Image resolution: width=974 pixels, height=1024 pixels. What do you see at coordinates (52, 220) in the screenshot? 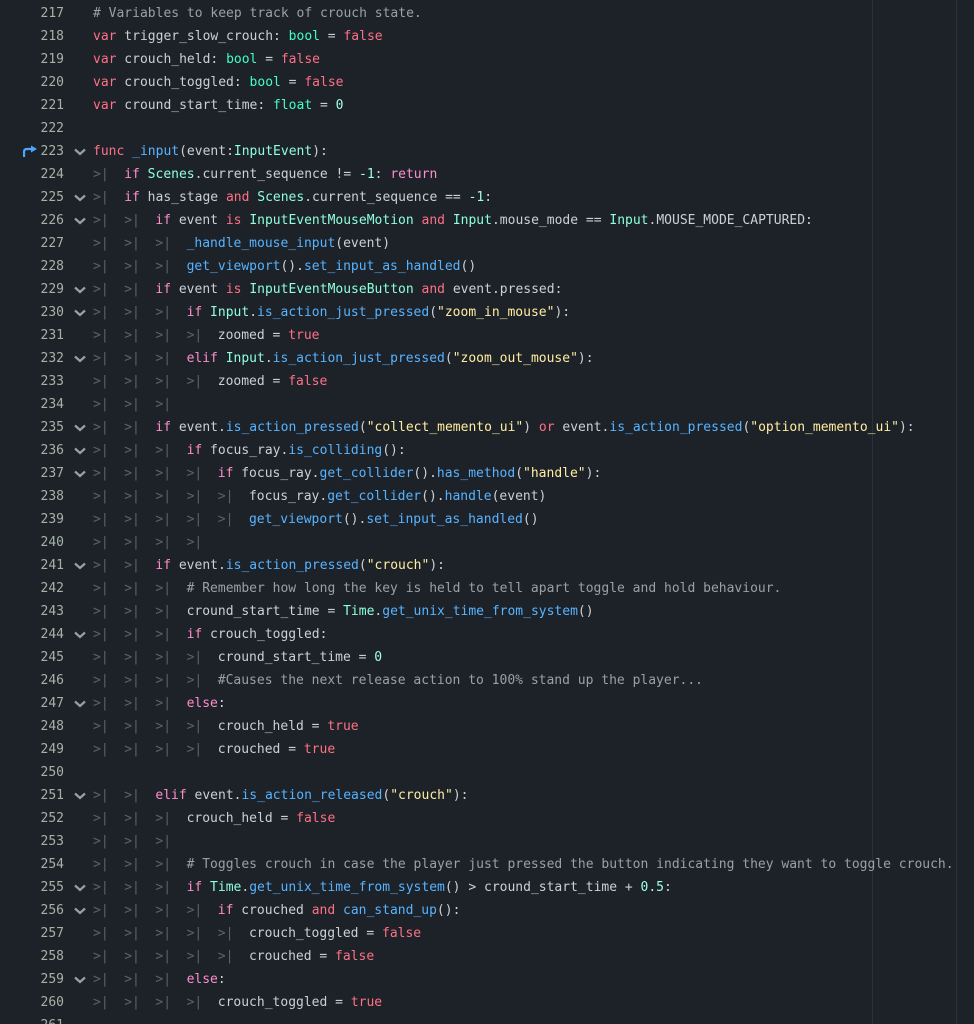
I see `line-number: 226` at bounding box center [52, 220].